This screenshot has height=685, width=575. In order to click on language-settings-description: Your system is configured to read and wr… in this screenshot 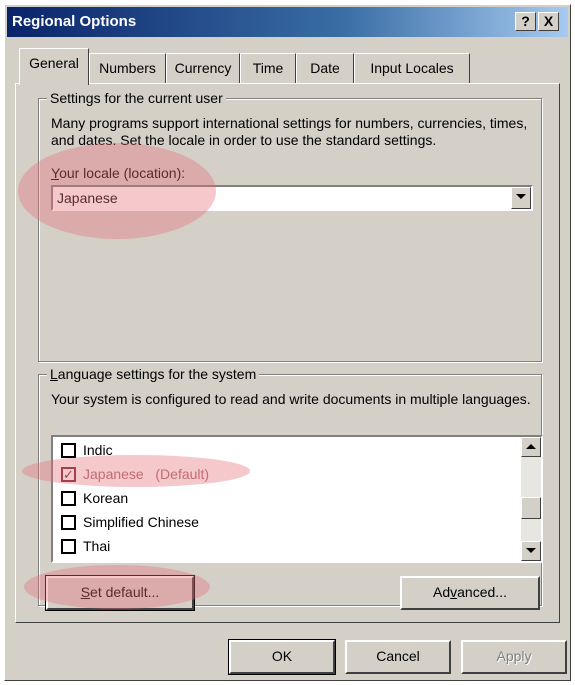, I will do `click(291, 399)`.